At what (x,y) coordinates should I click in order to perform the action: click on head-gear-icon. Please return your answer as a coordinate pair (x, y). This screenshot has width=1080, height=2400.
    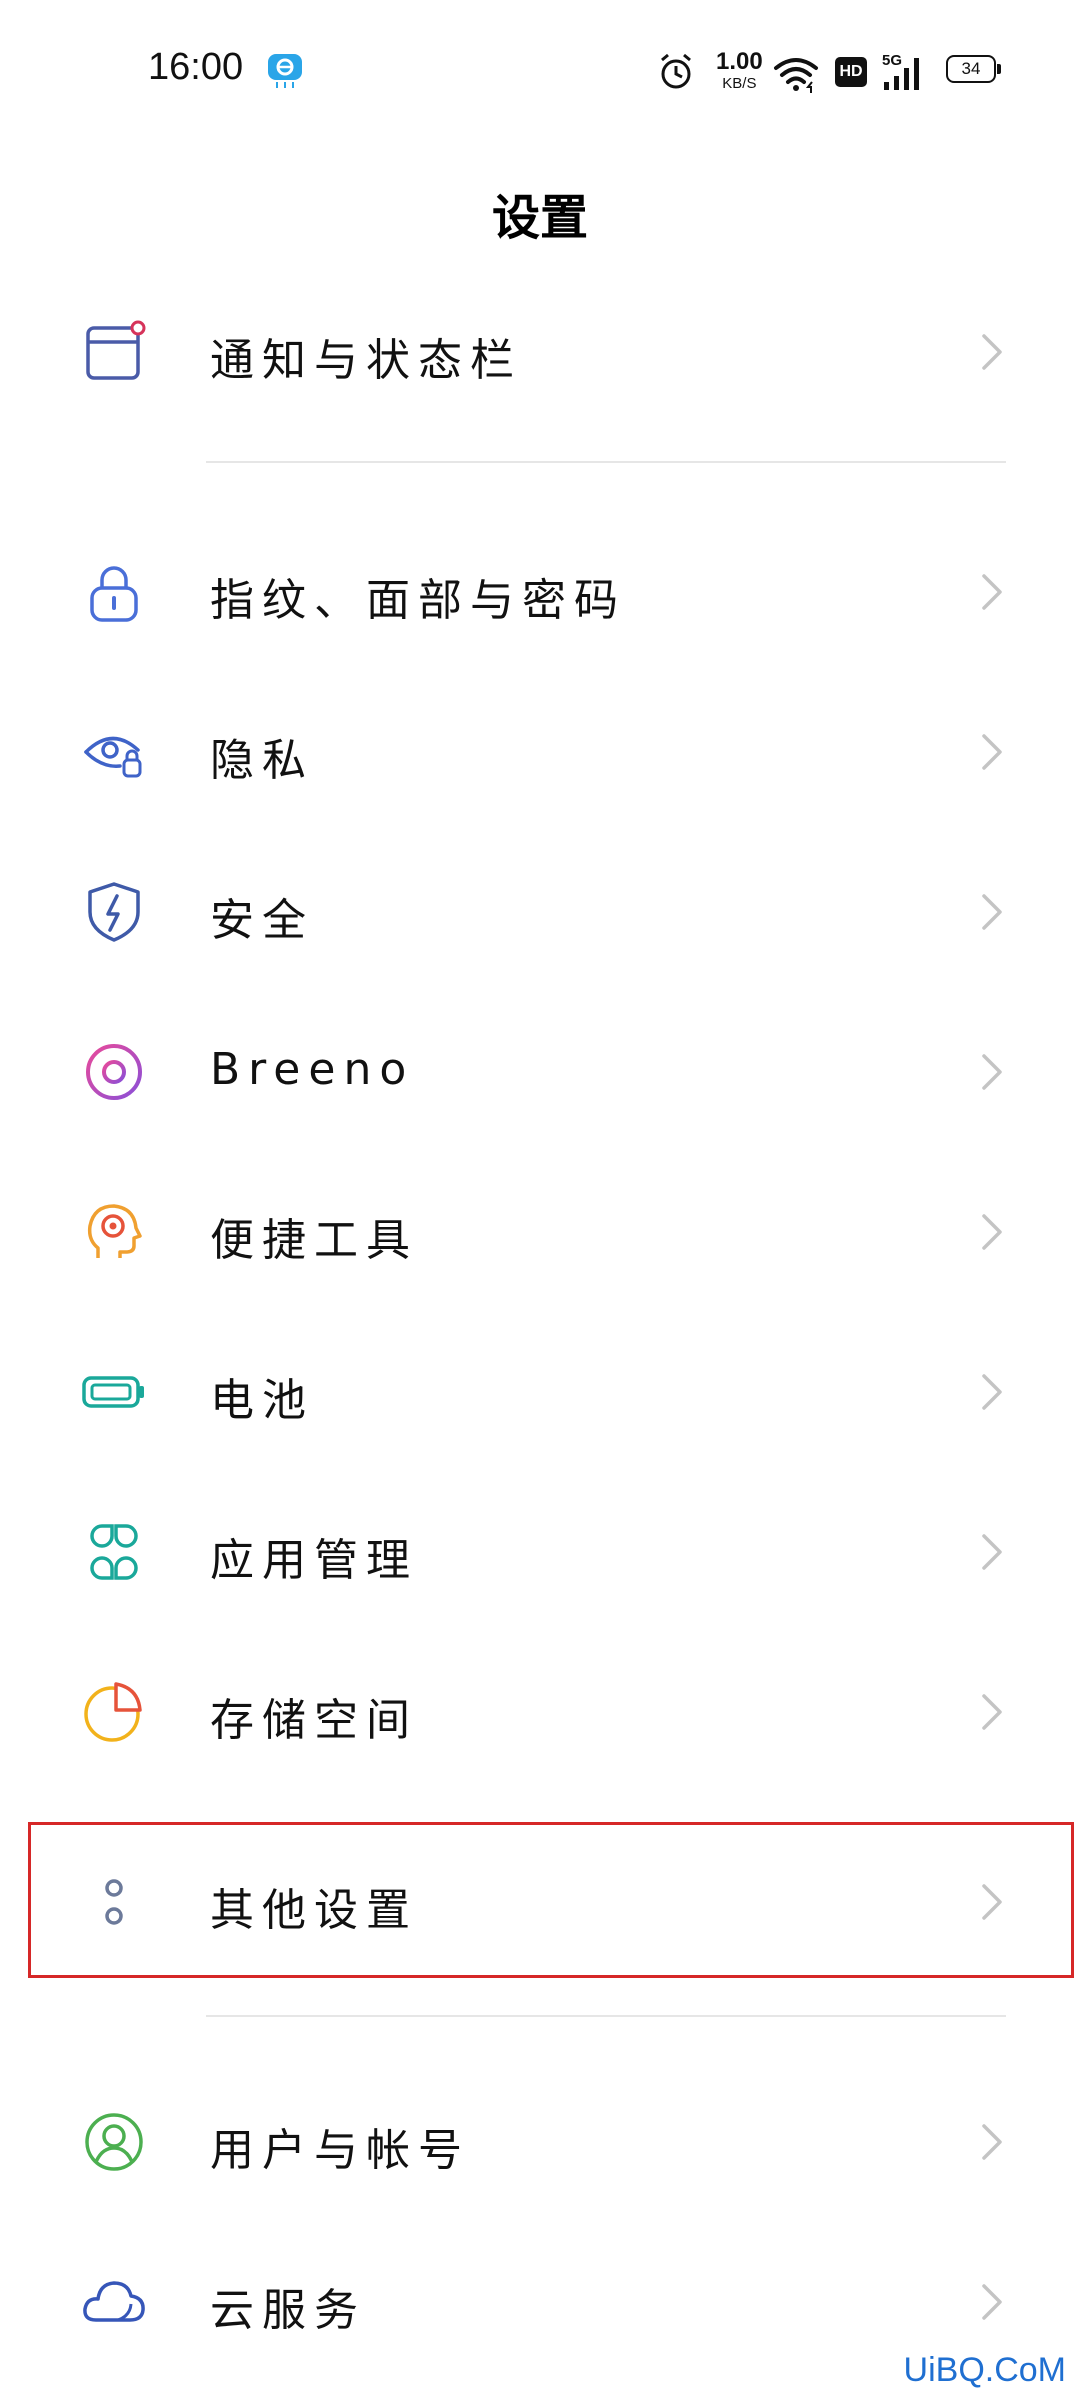
    Looking at the image, I should click on (114, 1231).